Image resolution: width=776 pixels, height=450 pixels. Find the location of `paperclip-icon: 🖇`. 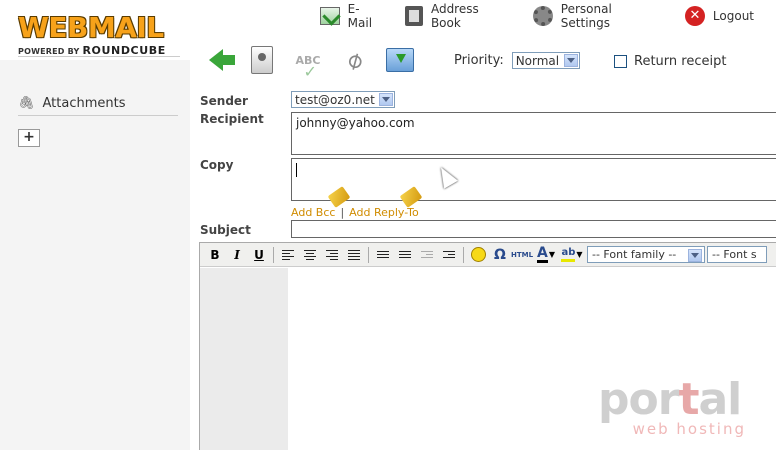

paperclip-icon: 🖇 is located at coordinates (26, 103).